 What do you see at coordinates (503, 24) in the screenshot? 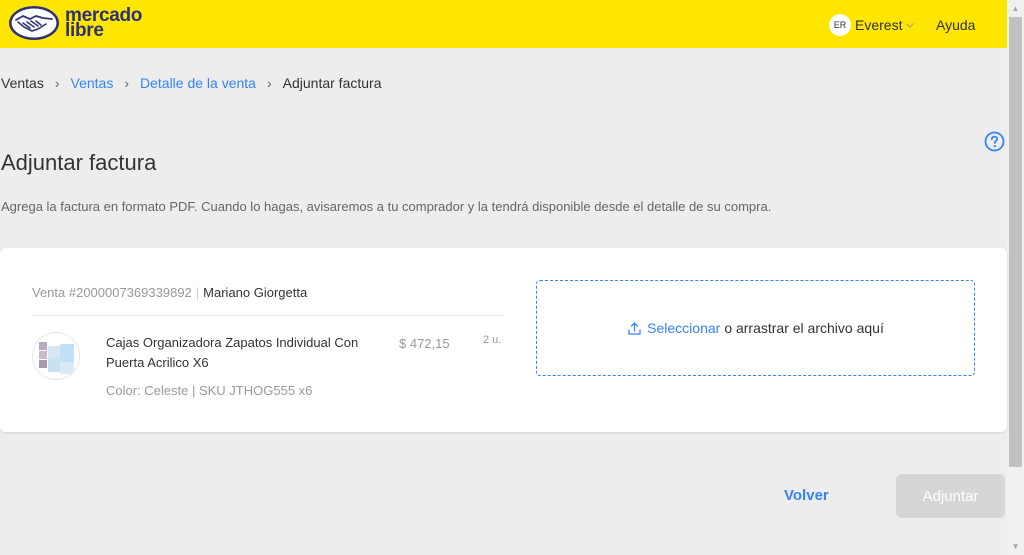
I see `top-header: mercado libre ER Everest Ayuda` at bounding box center [503, 24].